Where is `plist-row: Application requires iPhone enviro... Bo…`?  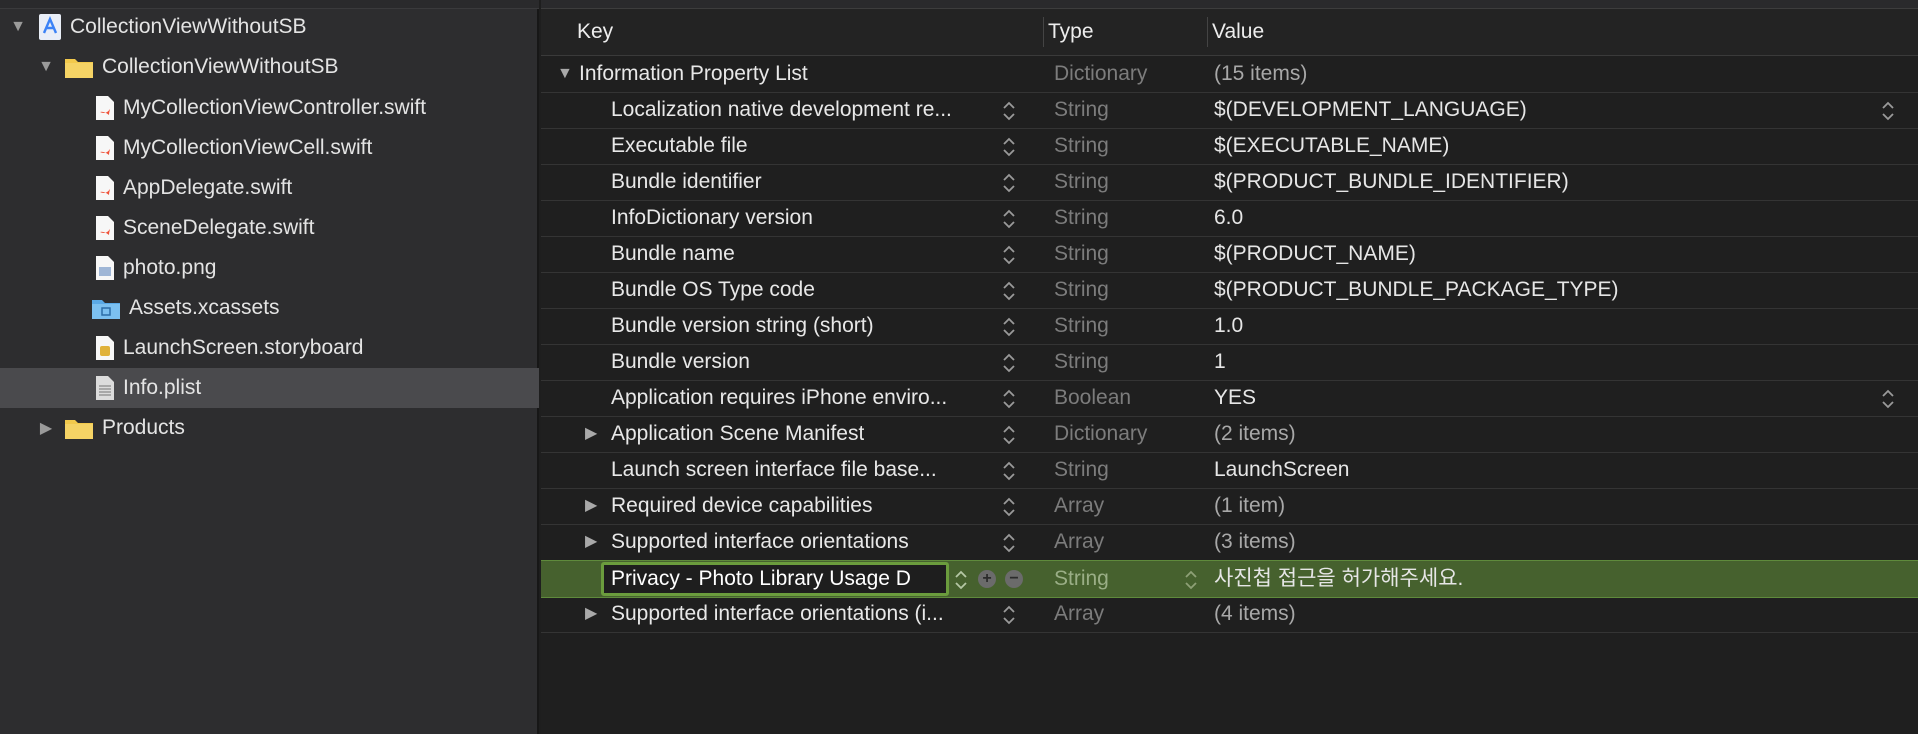 plist-row: Application requires iPhone enviro... Bo… is located at coordinates (1229, 398).